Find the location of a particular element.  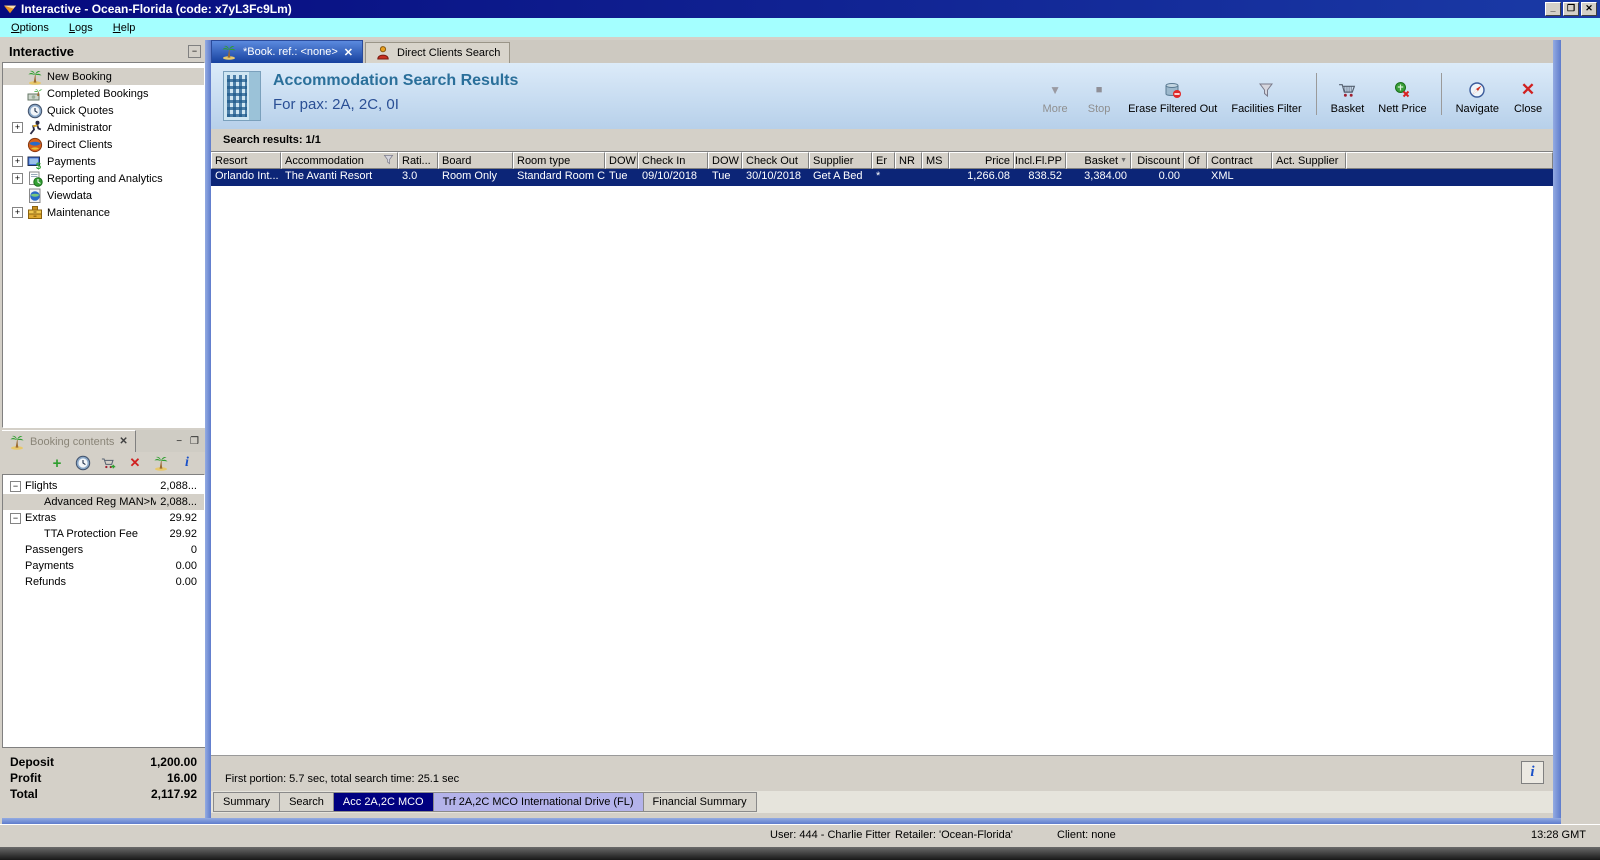

column-header-room-type: Room type is located at coordinates (559, 160).